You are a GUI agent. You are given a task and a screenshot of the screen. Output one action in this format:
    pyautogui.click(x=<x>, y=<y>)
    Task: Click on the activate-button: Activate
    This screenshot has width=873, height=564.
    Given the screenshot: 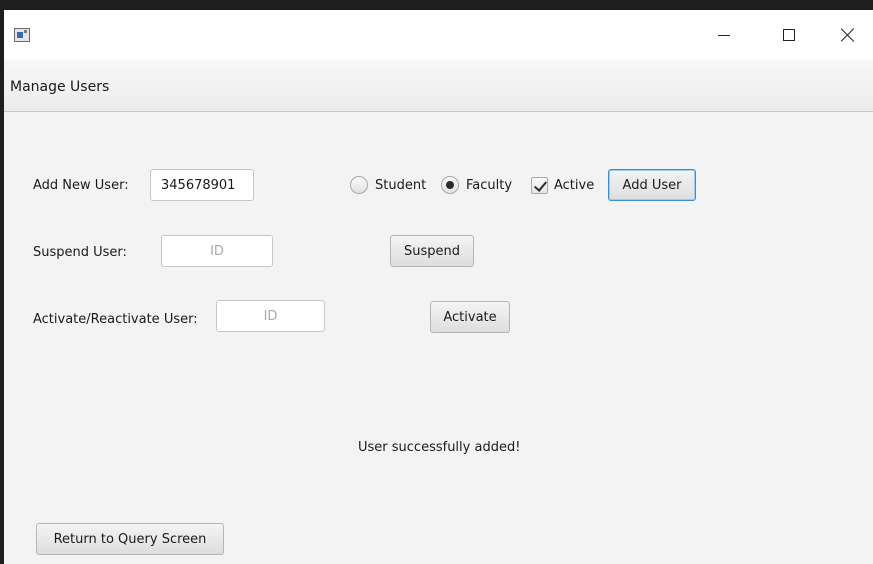 What is the action you would take?
    pyautogui.click(x=470, y=317)
    